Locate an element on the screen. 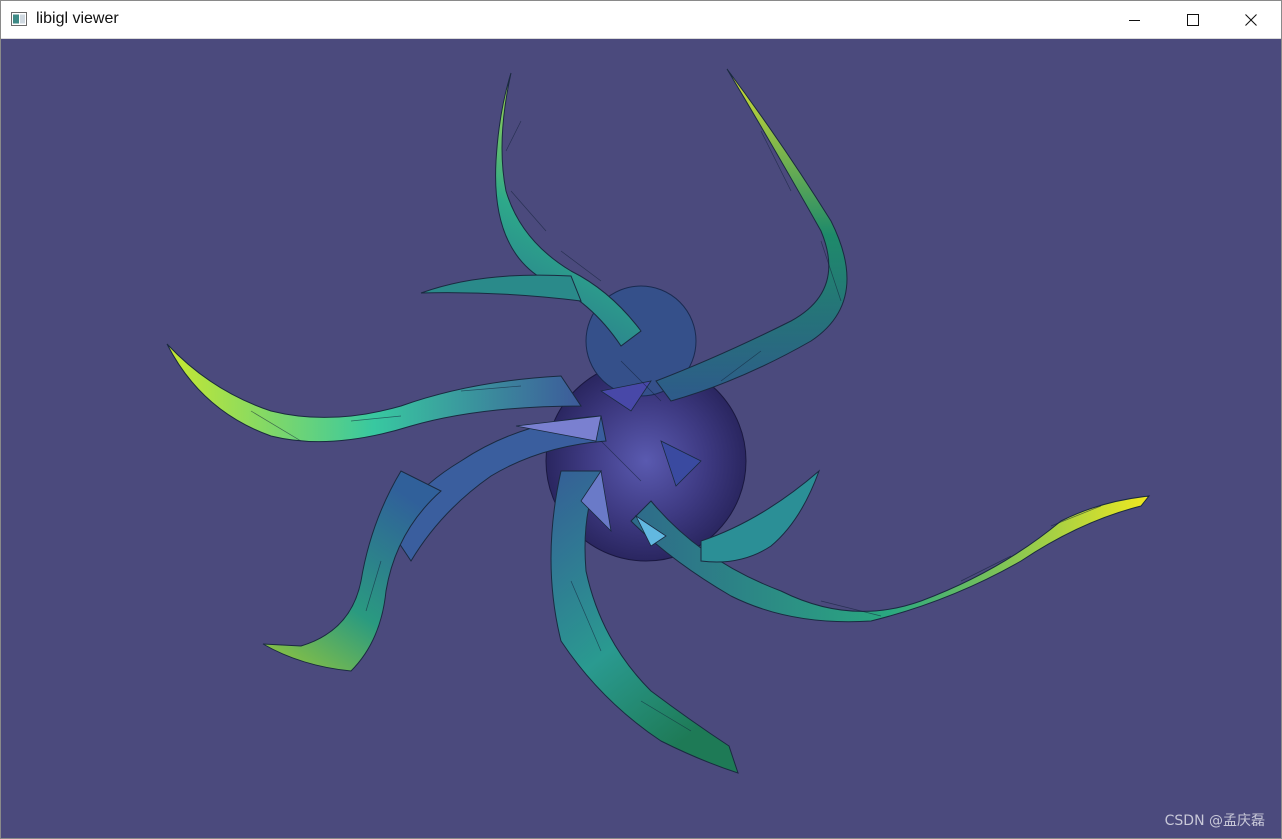  app-window-icon is located at coordinates (19, 19).